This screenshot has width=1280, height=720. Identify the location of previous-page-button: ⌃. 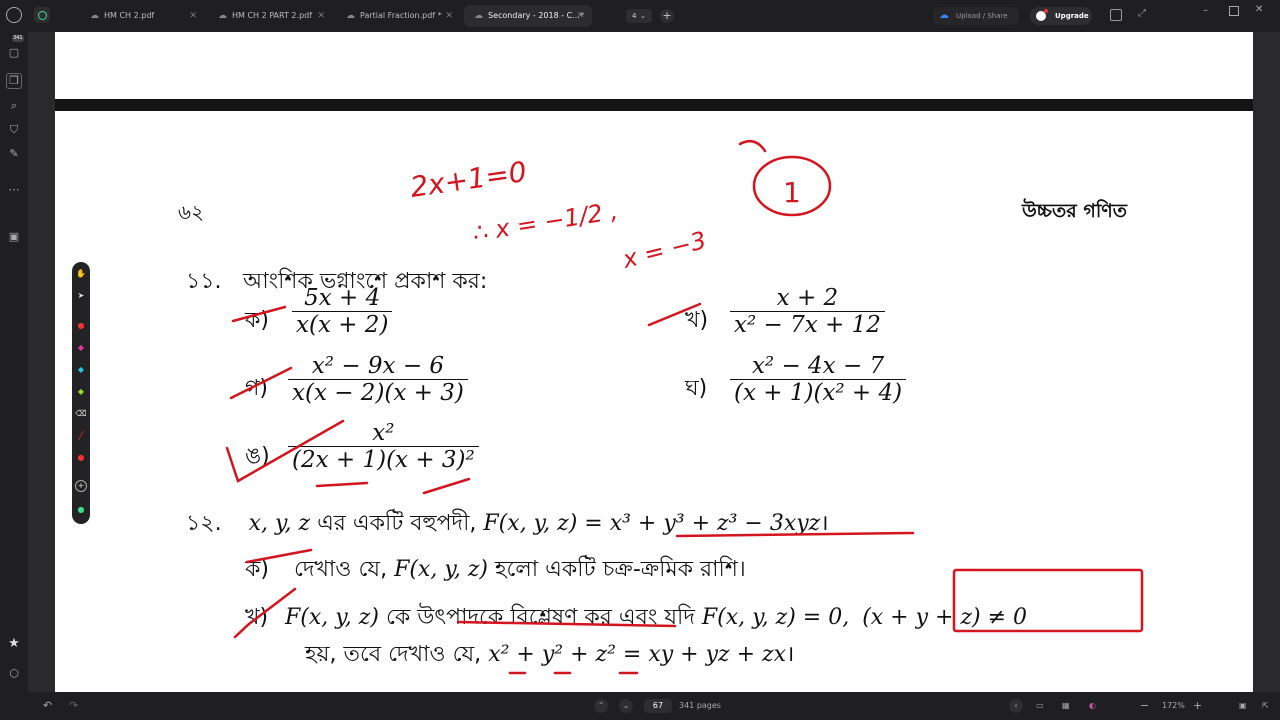
(601, 706).